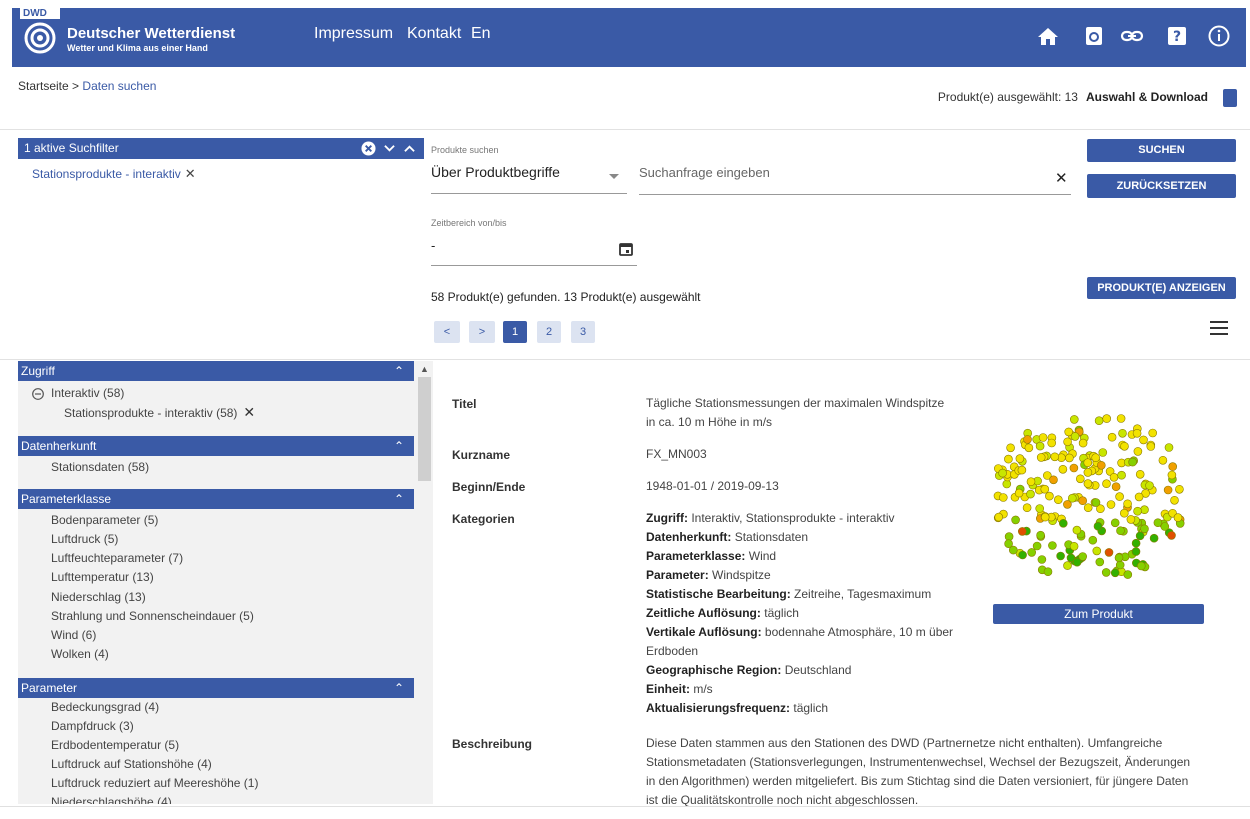  What do you see at coordinates (1219, 328) in the screenshot?
I see `menu-icon` at bounding box center [1219, 328].